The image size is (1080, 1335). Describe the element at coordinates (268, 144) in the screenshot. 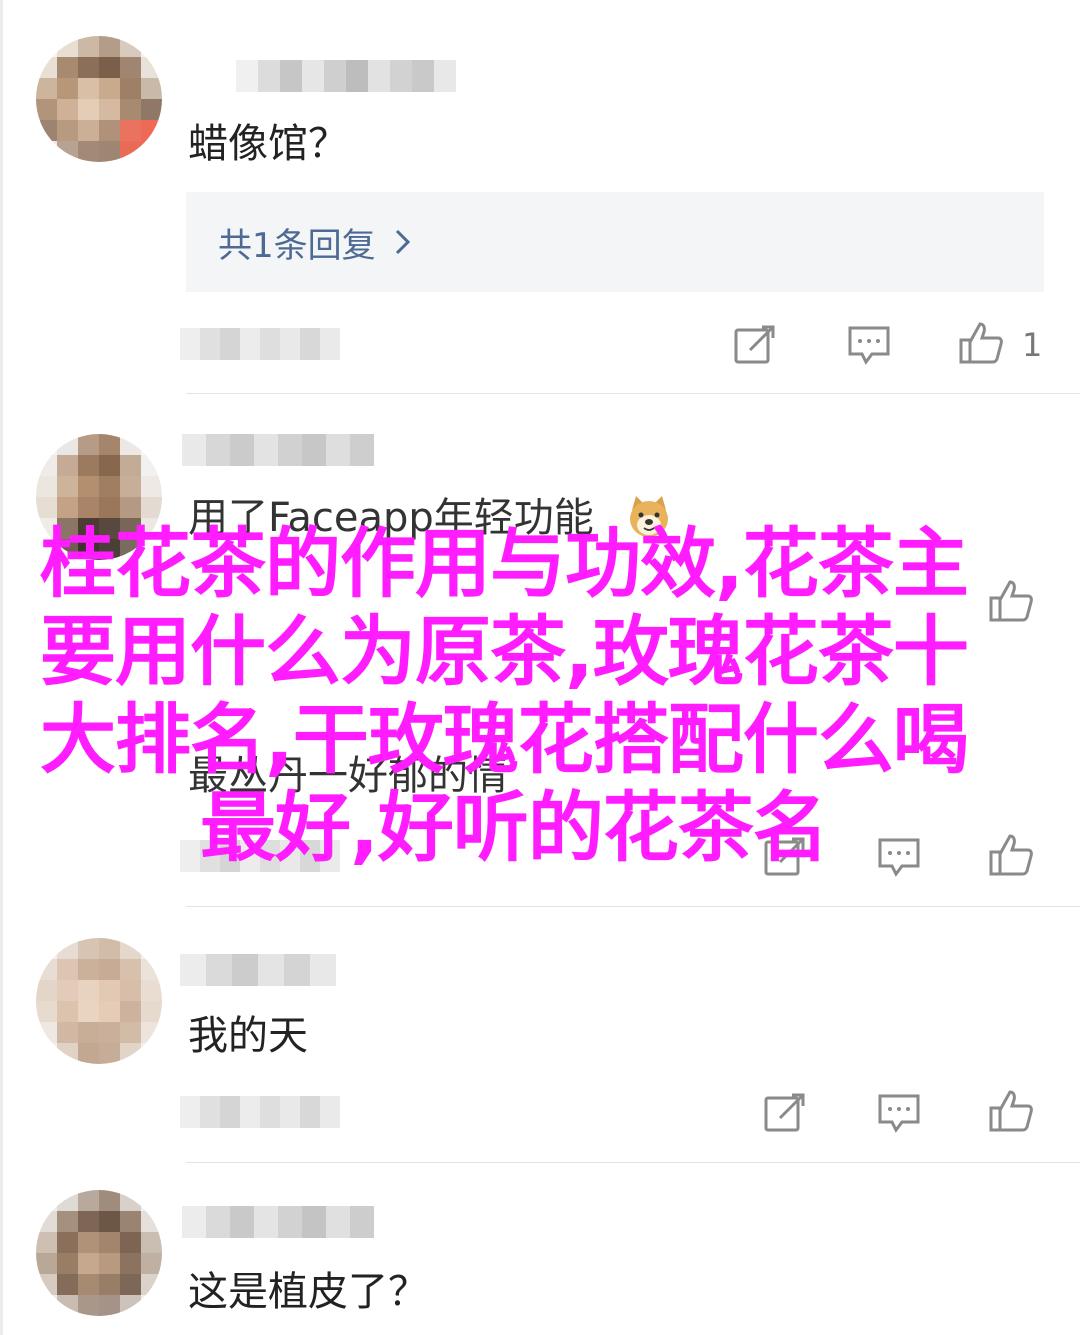

I see `comment-text: 蜡像馆？` at that location.